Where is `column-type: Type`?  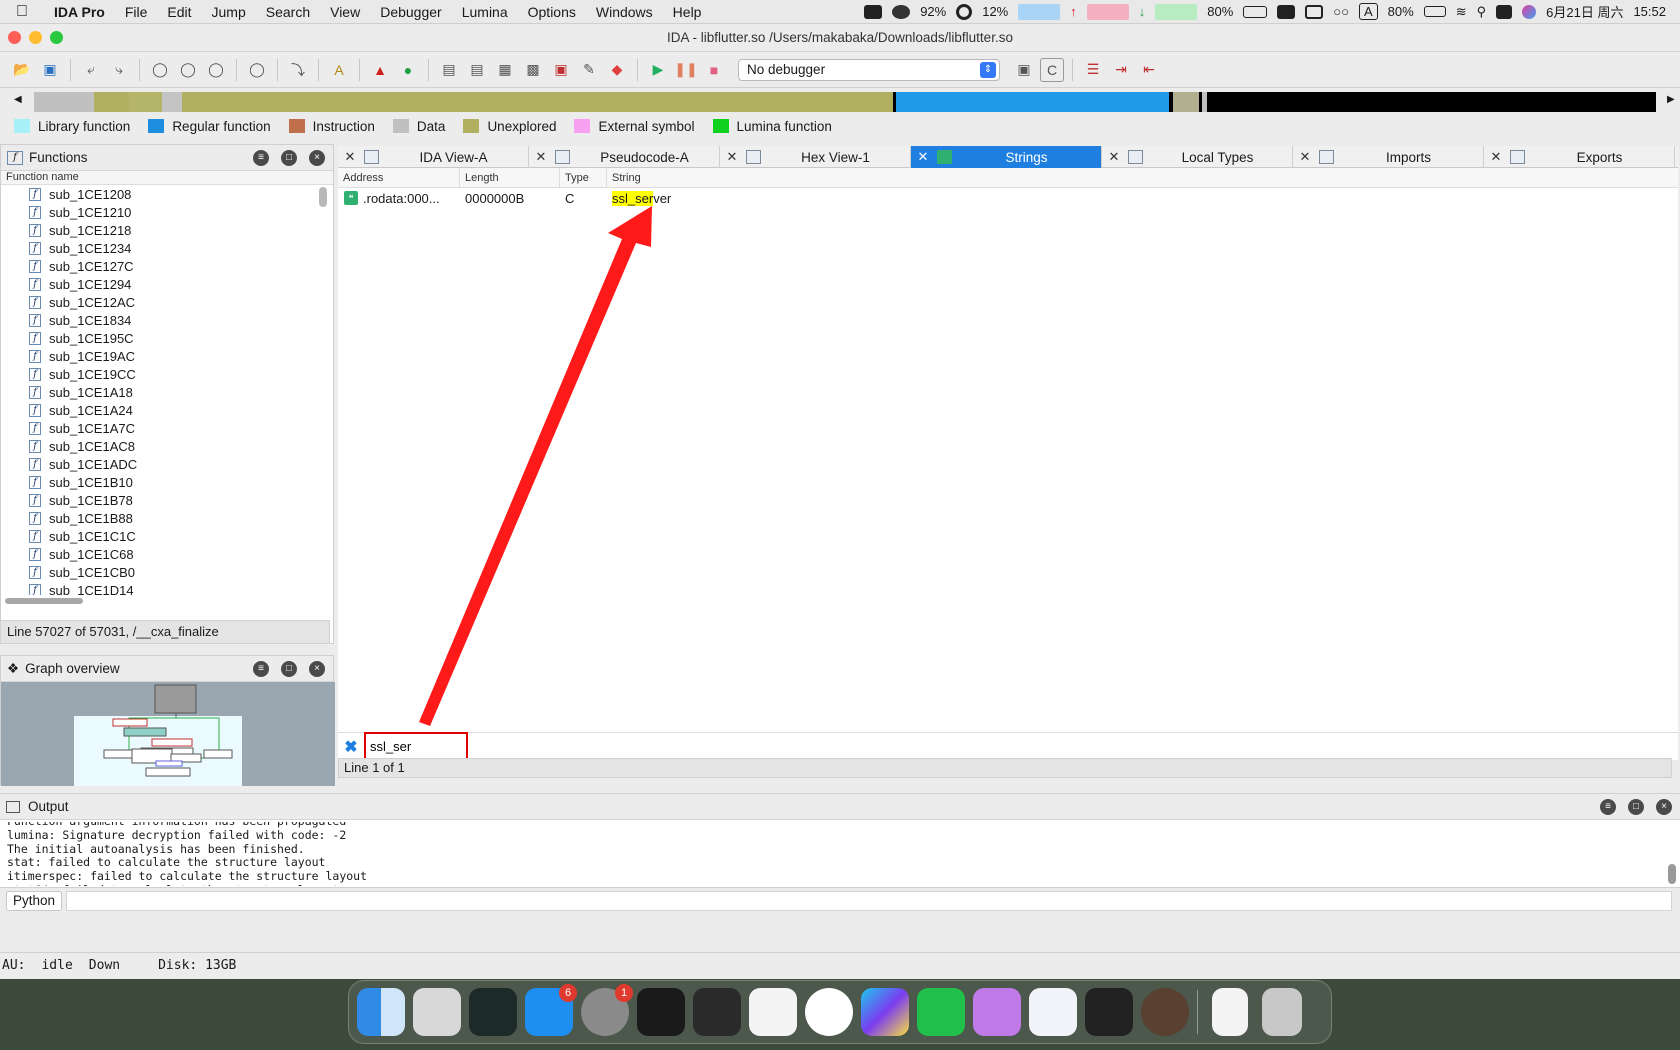
column-type: Type is located at coordinates (583, 177).